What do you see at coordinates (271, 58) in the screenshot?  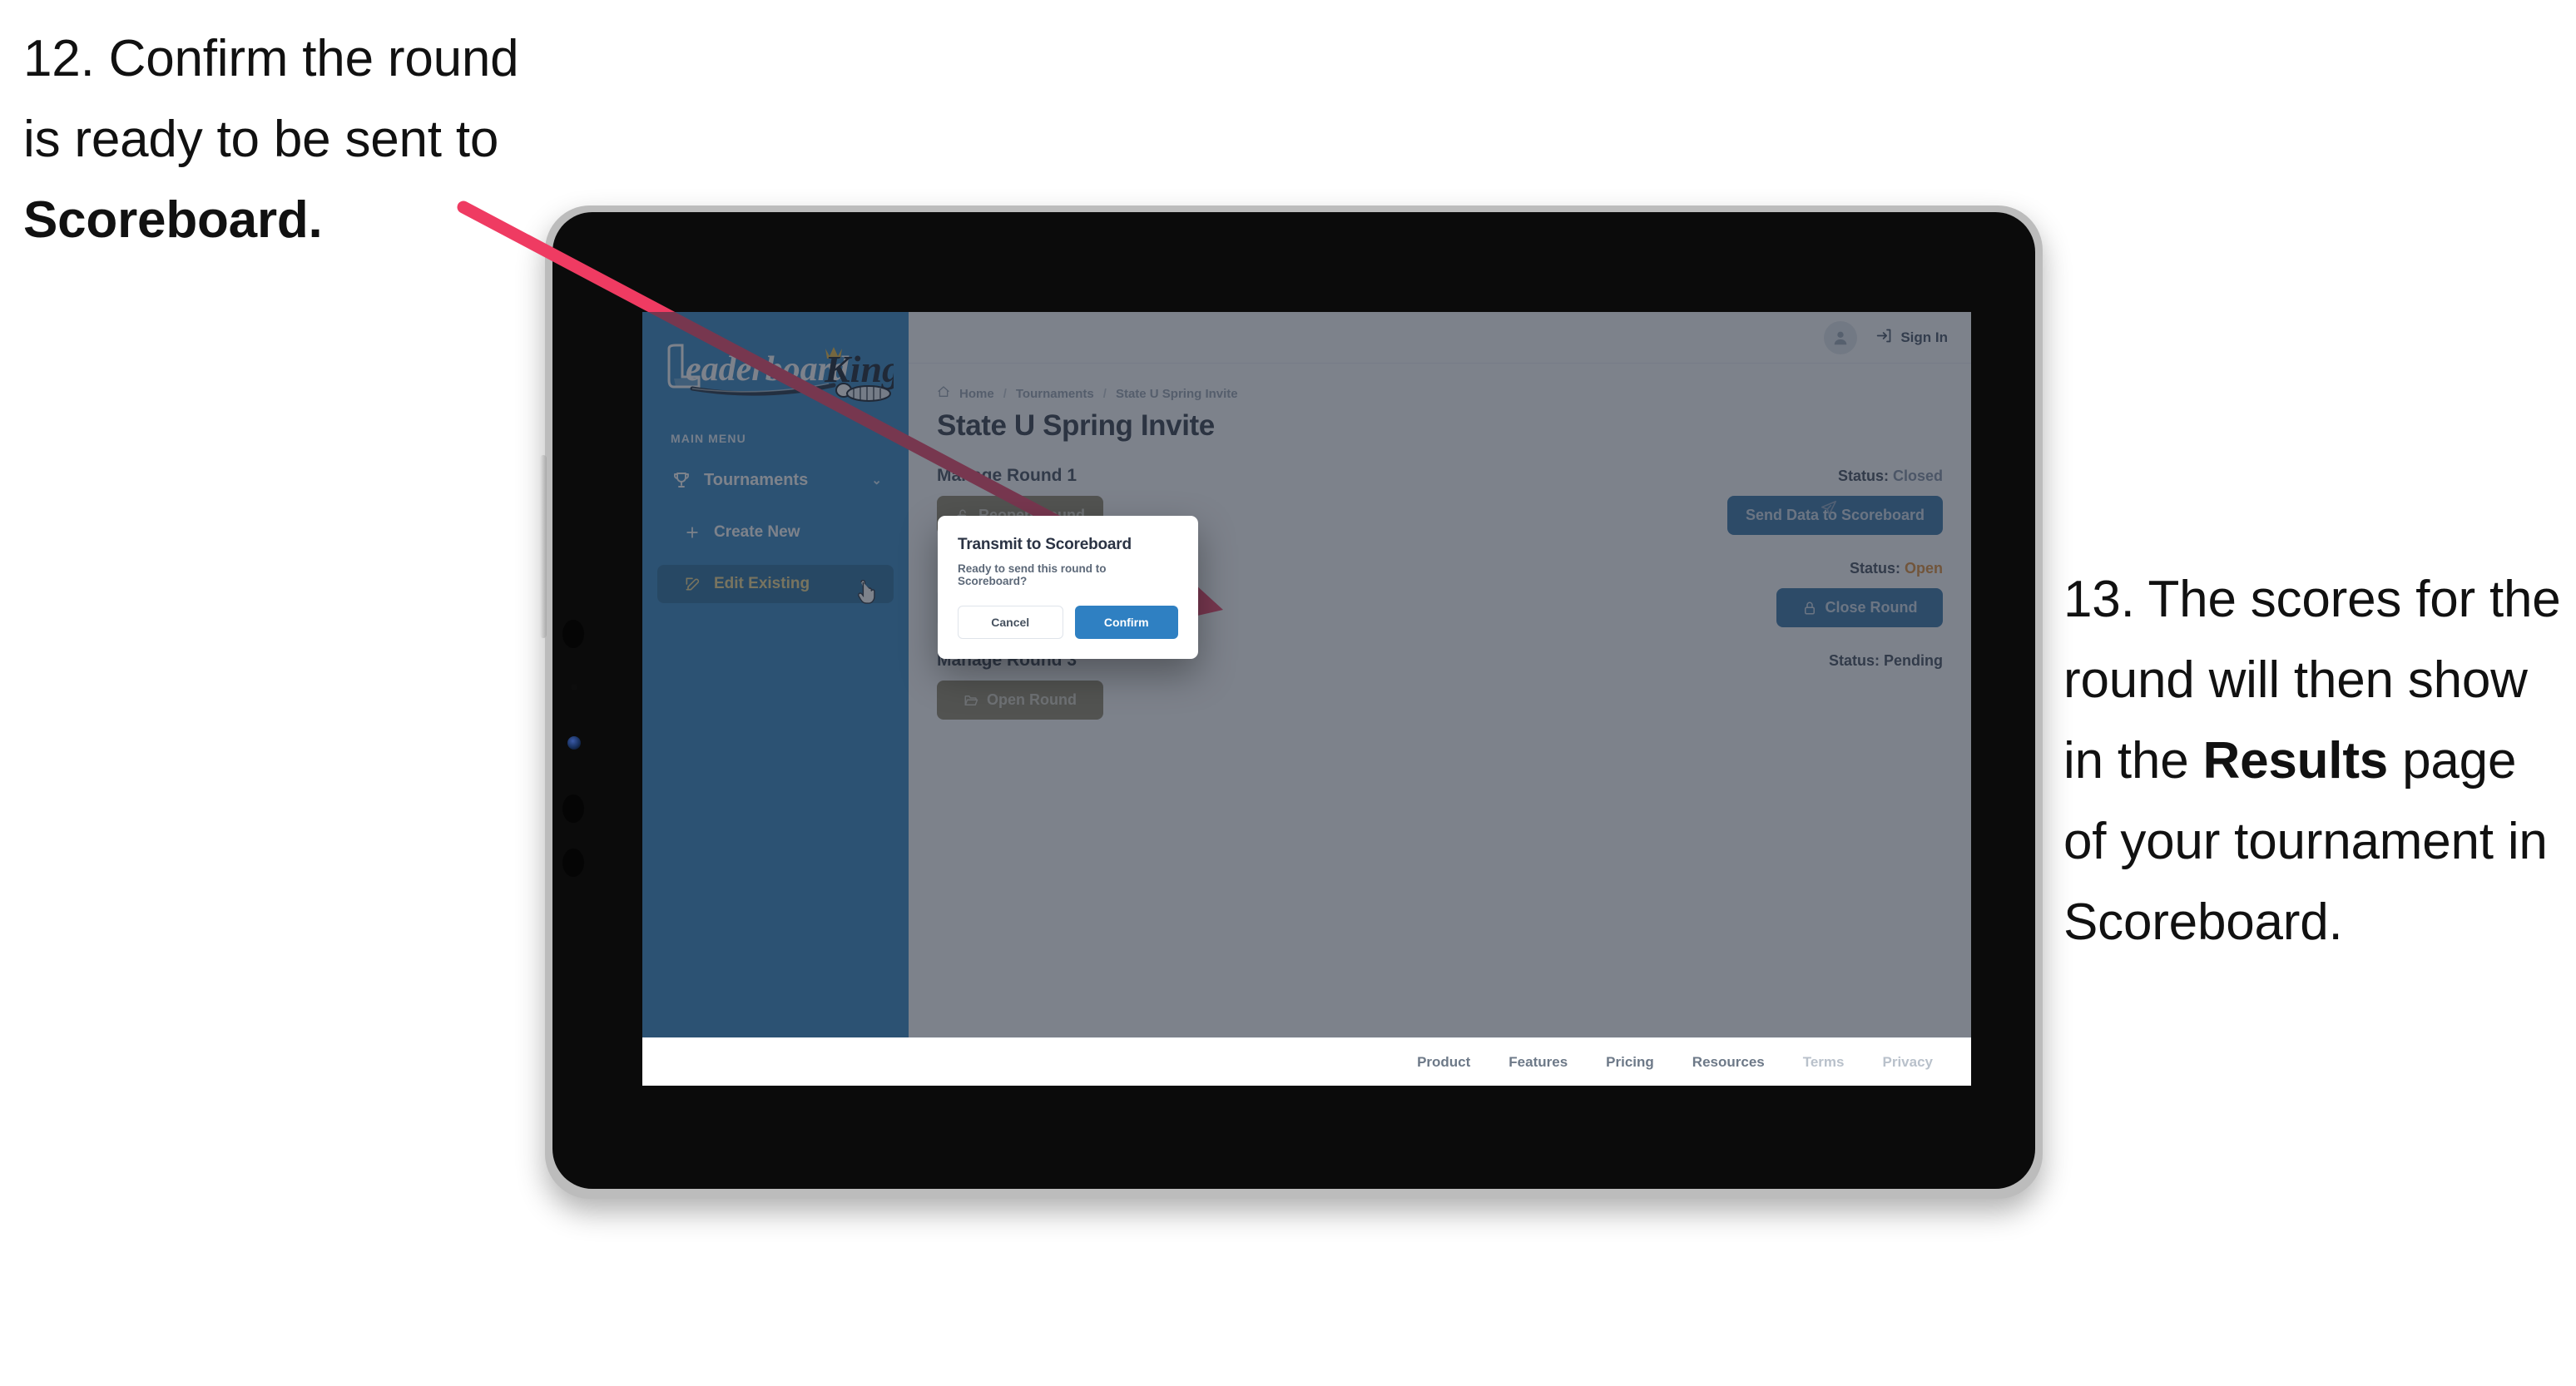 I see `annotation-left-line1: 12. Confirm the round` at bounding box center [271, 58].